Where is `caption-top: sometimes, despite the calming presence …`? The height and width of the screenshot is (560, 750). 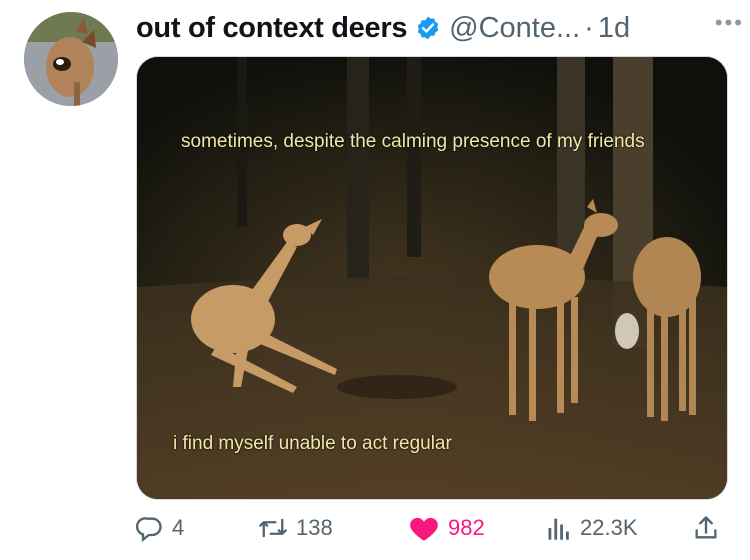
caption-top: sometimes, despite the calming presence … is located at coordinates (413, 141).